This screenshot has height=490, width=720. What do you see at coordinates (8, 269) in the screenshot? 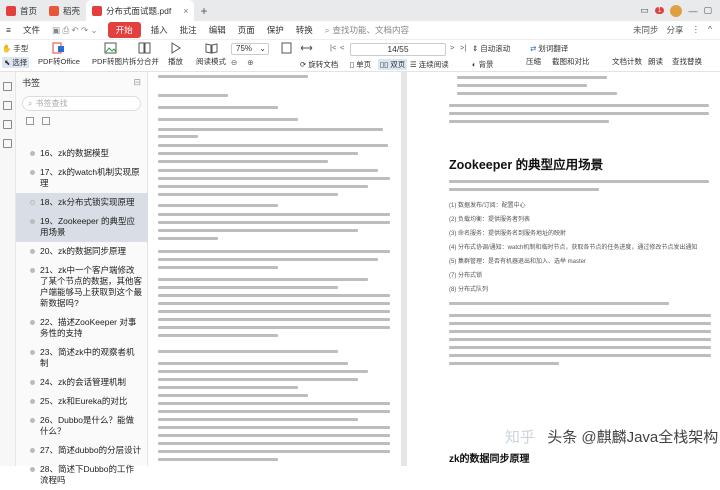
I see `side-icon-rail` at bounding box center [8, 269].